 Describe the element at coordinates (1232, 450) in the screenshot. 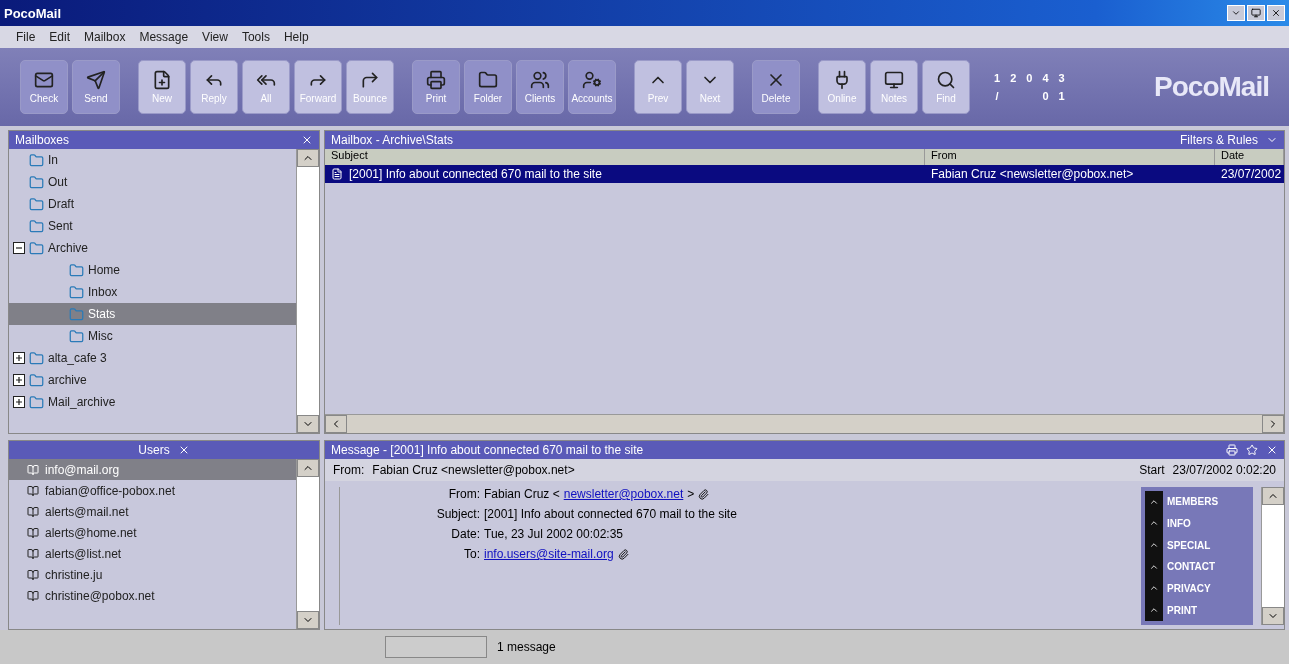

I see `printer-icon` at that location.